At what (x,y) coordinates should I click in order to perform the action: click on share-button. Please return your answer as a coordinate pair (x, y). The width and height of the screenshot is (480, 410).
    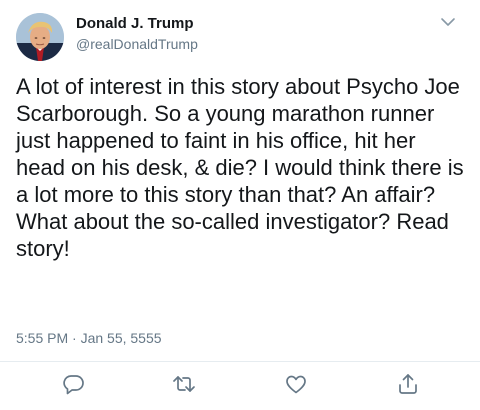
    Looking at the image, I should click on (408, 384).